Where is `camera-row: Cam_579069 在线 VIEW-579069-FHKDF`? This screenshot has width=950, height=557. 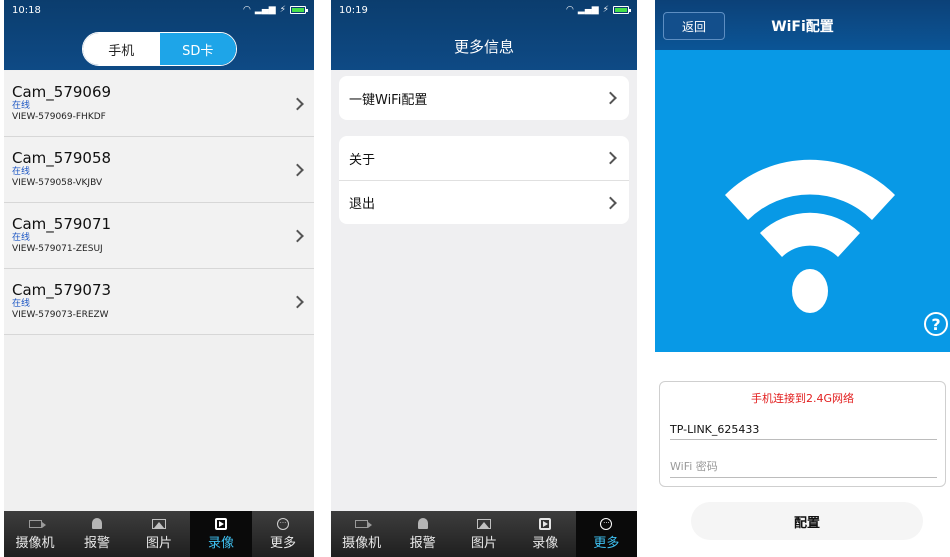 camera-row: Cam_579069 在线 VIEW-579069-FHKDF is located at coordinates (159, 104).